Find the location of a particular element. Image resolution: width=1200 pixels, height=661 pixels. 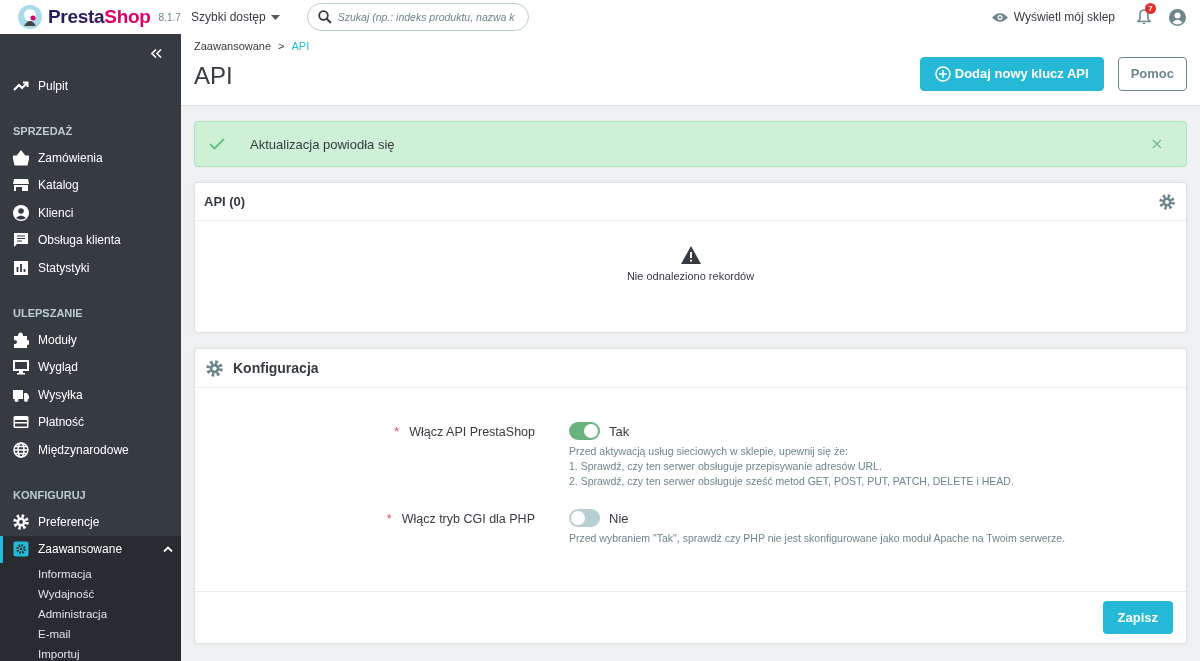

help-text: Przed wybraniem "Tak", sprawdź czy PHP nie jest skonfigurowane jako moduł Apache na Twoim serwerze. is located at coordinates (817, 538).